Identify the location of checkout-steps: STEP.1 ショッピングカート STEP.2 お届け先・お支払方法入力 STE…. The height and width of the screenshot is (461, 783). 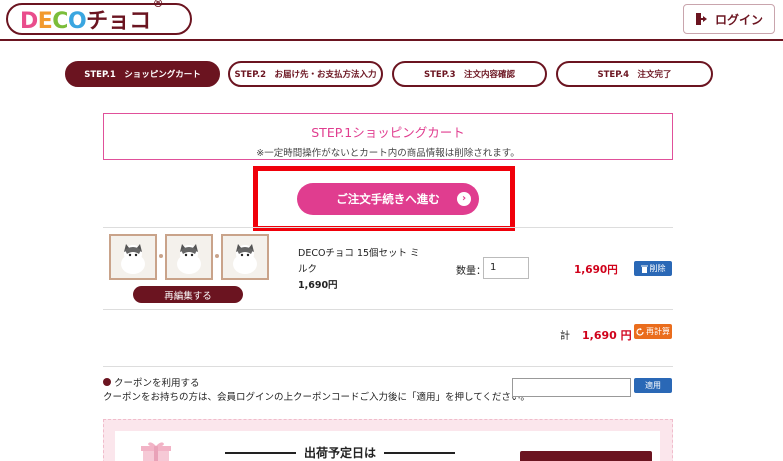
(389, 74).